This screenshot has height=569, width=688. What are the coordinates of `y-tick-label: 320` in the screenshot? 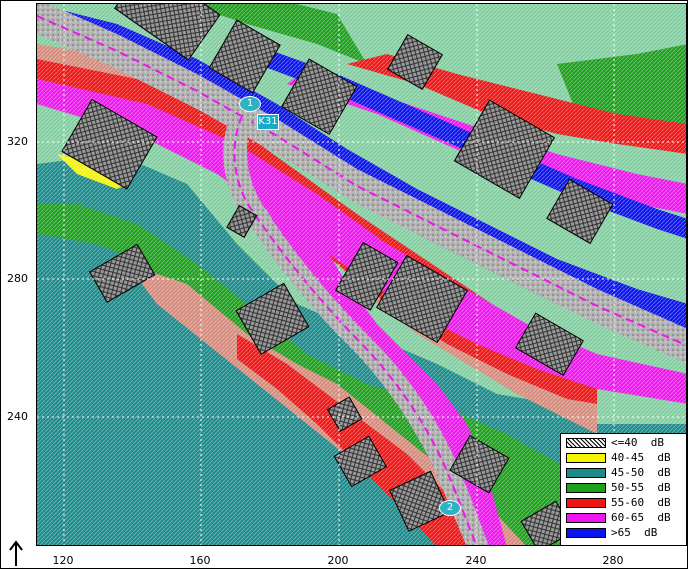 It's located at (17, 141).